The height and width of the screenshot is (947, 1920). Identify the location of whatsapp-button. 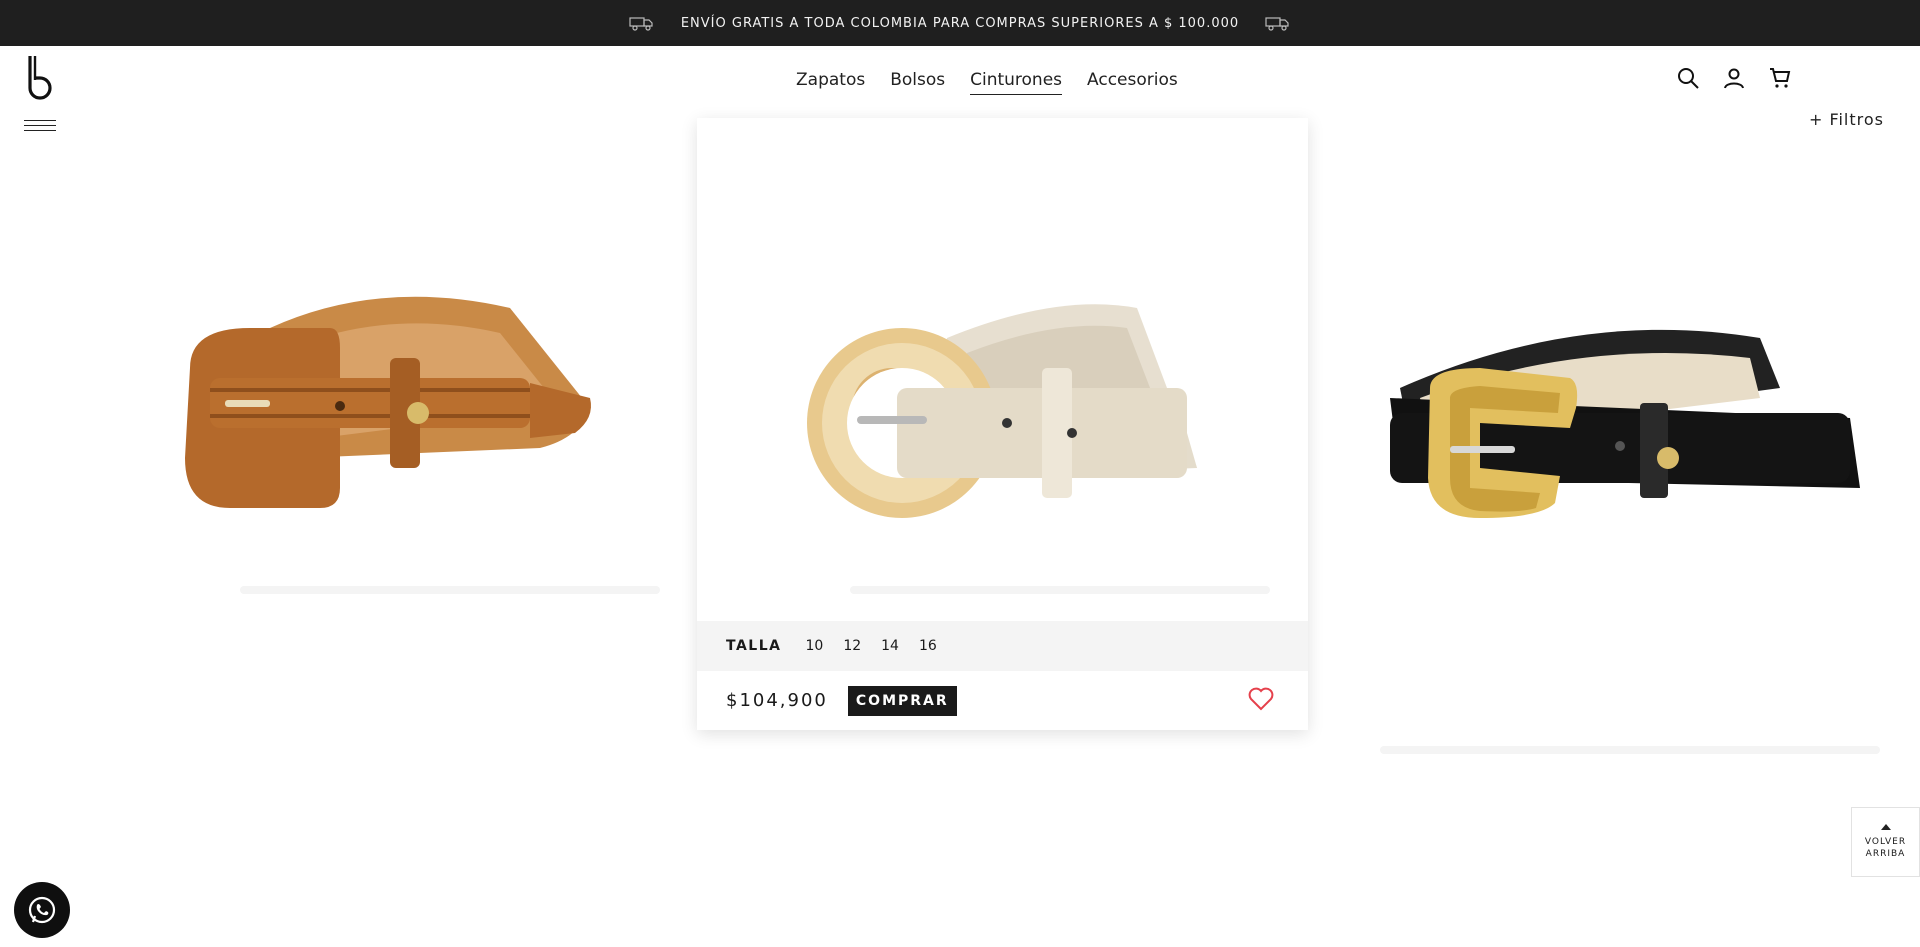
(42, 910).